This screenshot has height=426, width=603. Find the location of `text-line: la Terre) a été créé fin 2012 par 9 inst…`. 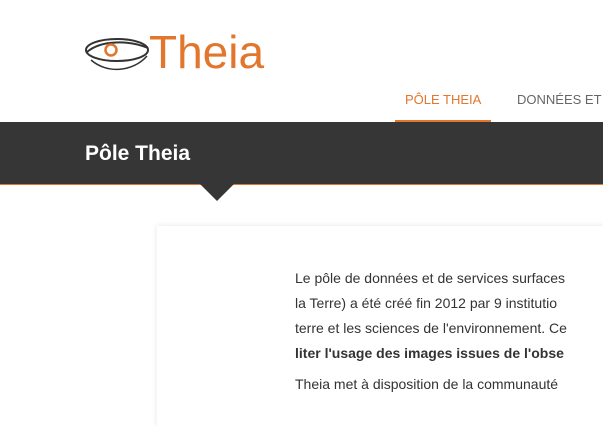

text-line: la Terre) a été créé fin 2012 par 9 inst… is located at coordinates (426, 303).